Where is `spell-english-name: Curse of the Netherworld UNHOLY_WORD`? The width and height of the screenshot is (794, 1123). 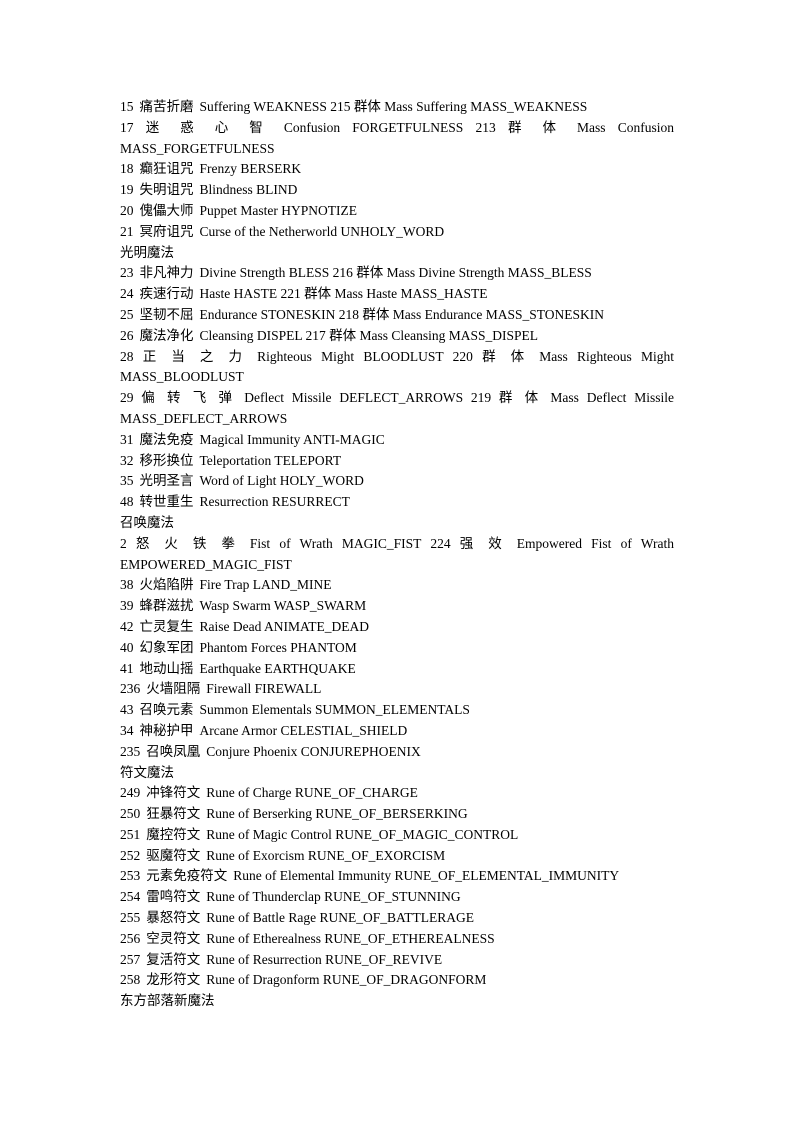 spell-english-name: Curse of the Netherworld UNHOLY_WORD is located at coordinates (322, 231).